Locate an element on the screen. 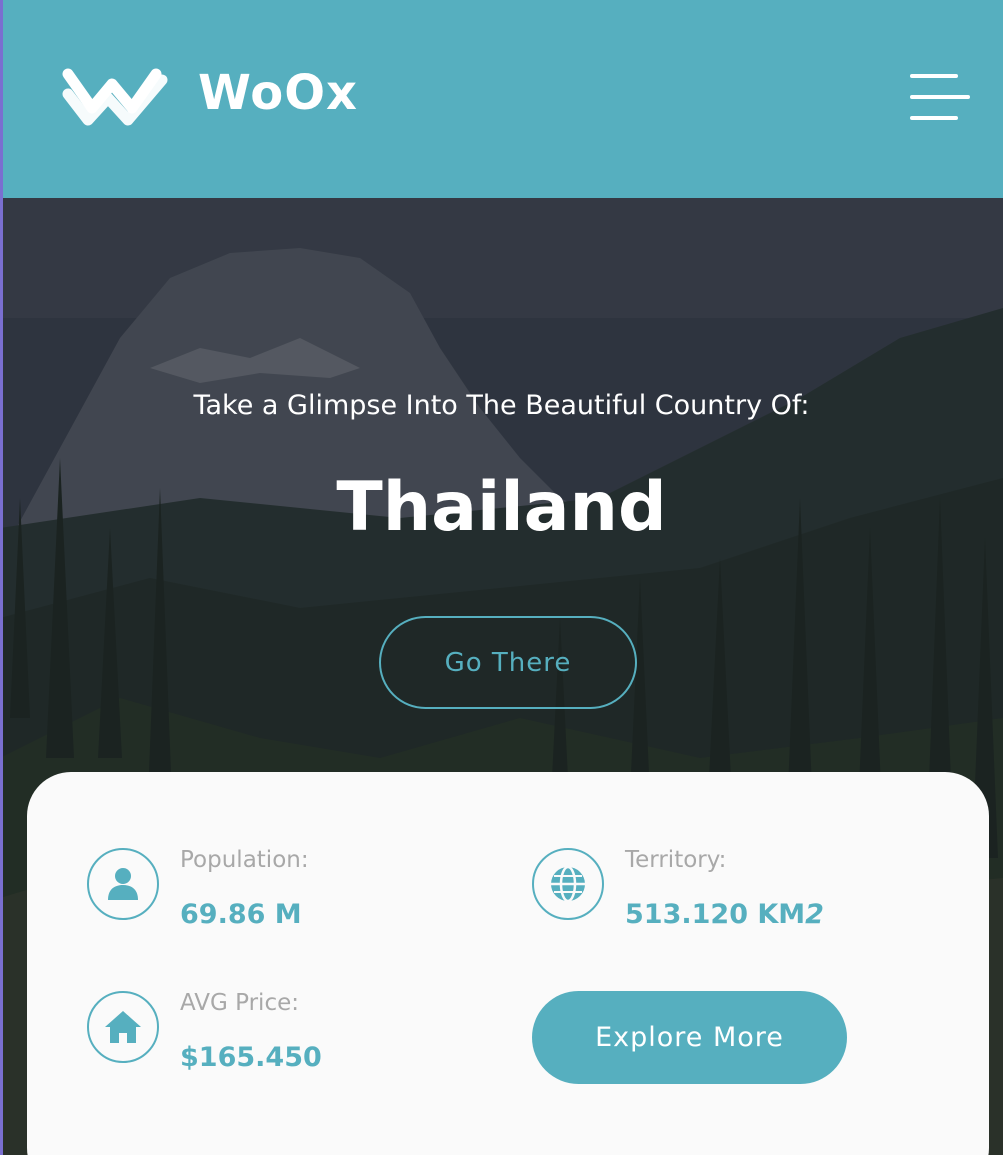 The width and height of the screenshot is (1003, 1155). explore-more-button: Explore More is located at coordinates (689, 1037).